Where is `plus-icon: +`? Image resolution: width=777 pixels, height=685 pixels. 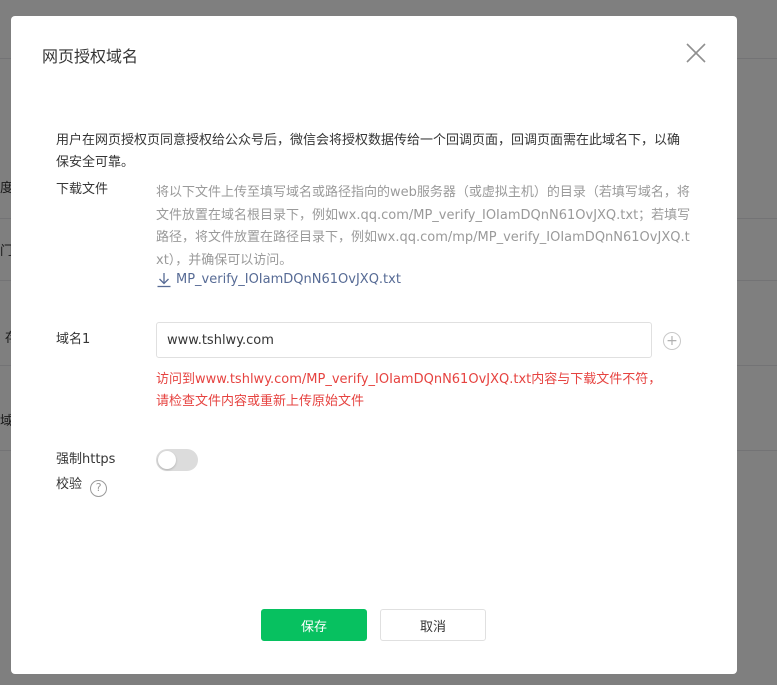 plus-icon: + is located at coordinates (672, 341).